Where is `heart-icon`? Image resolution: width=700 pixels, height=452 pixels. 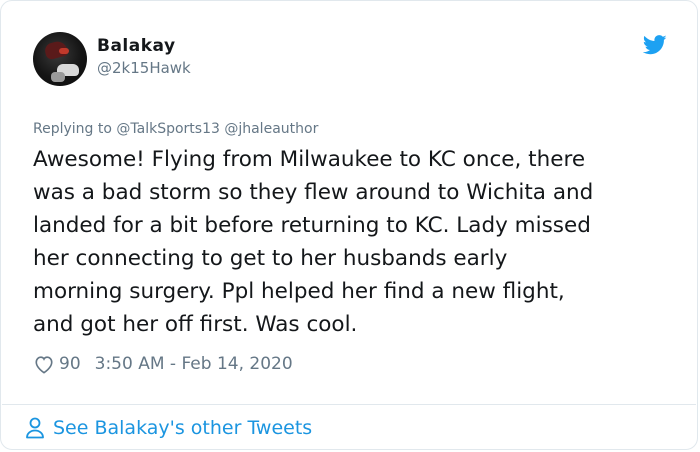 heart-icon is located at coordinates (44, 364).